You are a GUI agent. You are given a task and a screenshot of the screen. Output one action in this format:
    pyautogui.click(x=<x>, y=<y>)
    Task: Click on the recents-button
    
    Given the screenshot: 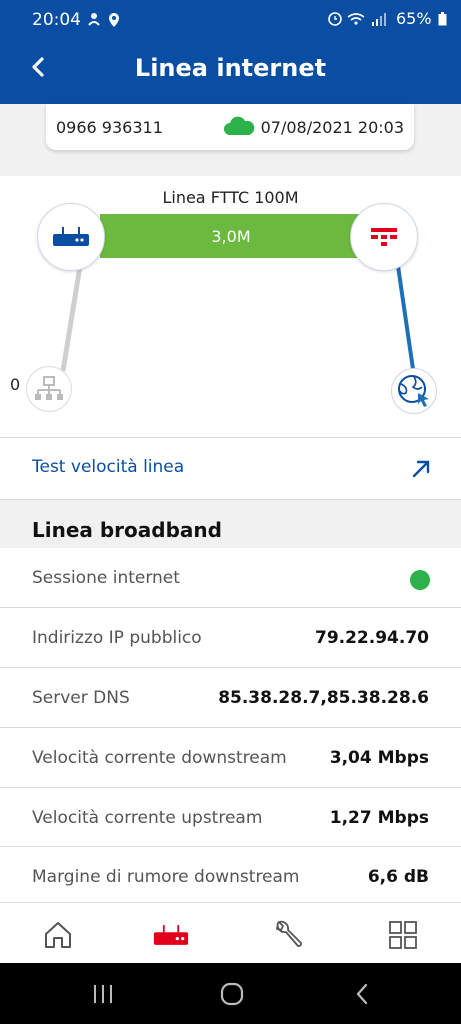 What is the action you would take?
    pyautogui.click(x=103, y=994)
    